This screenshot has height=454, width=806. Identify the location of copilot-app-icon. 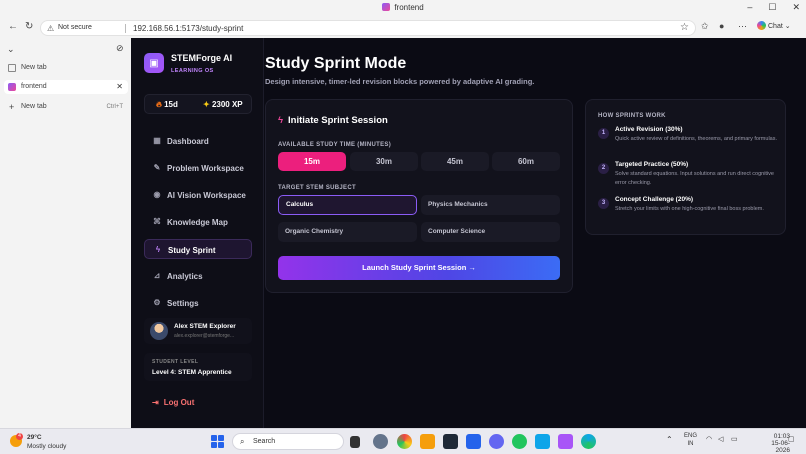
(496, 441).